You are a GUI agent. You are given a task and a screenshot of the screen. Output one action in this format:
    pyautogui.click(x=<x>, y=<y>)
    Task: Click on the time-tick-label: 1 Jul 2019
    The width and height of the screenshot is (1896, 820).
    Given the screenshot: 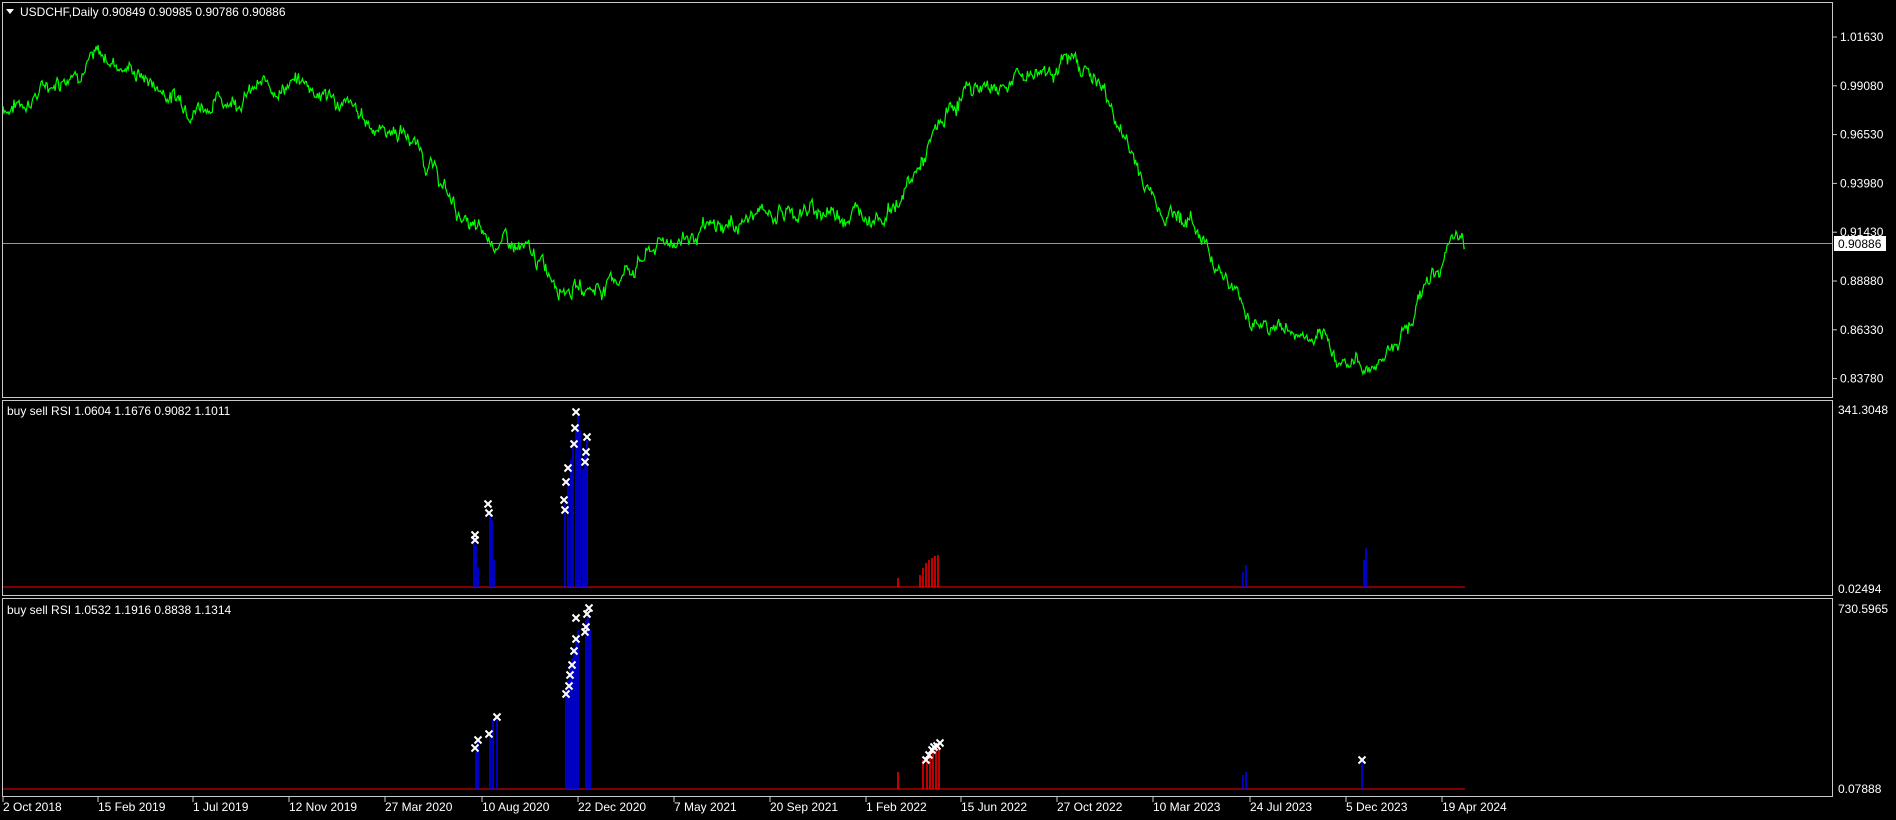 What is the action you would take?
    pyautogui.click(x=221, y=807)
    